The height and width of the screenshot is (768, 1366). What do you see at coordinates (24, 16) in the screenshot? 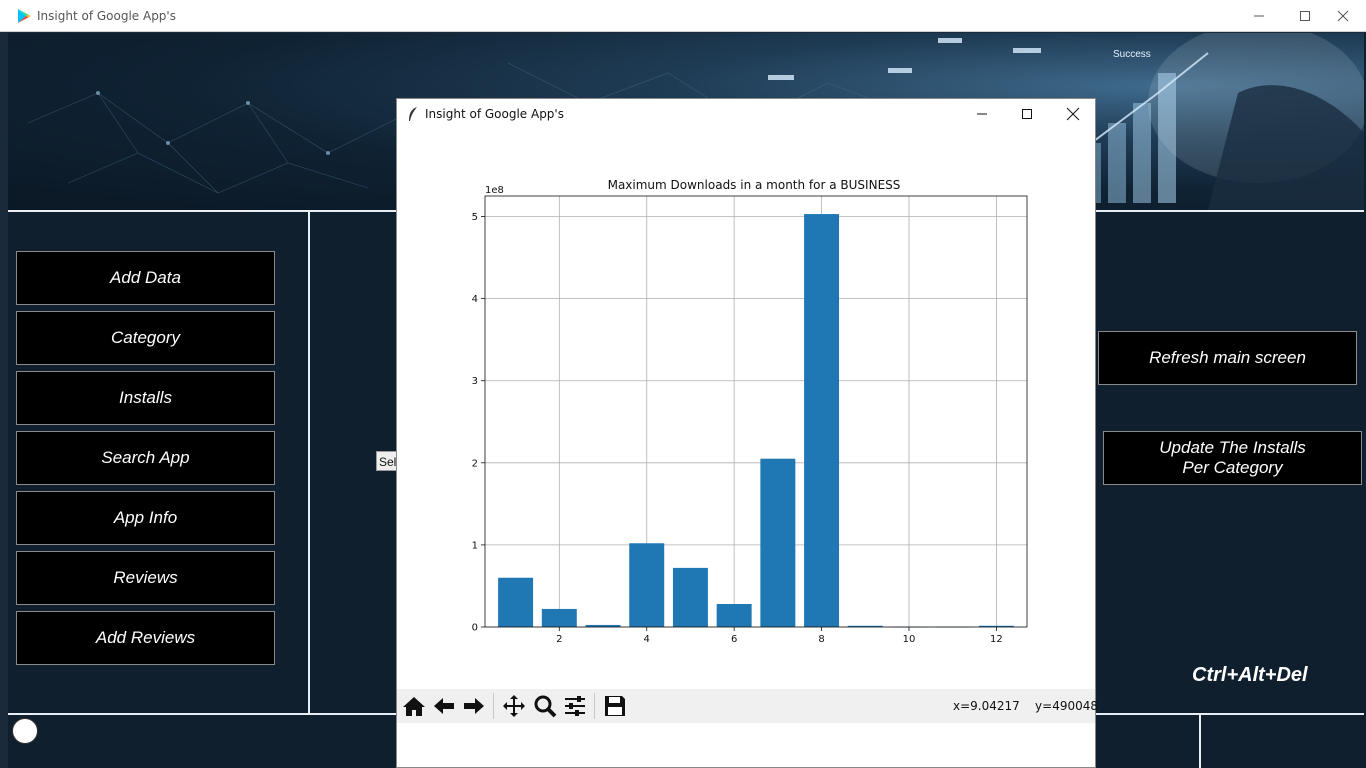
I see `google-play-icon` at bounding box center [24, 16].